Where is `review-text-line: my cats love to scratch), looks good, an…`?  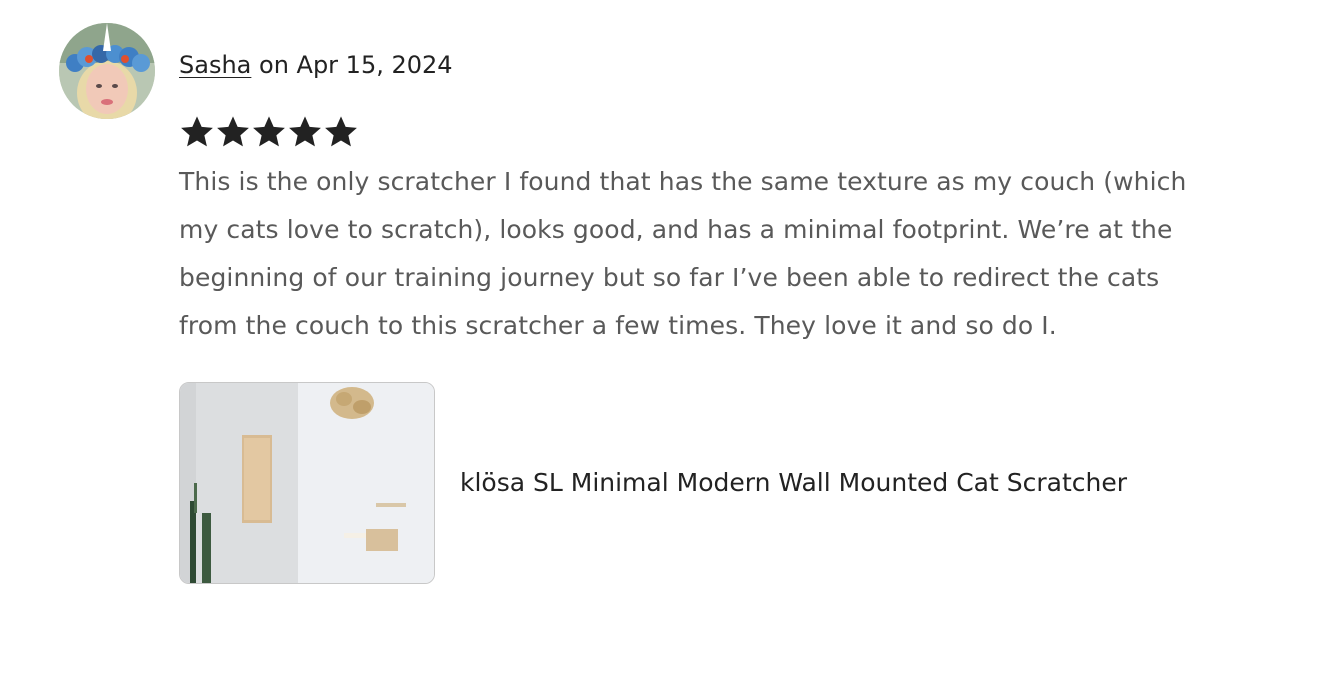
review-text-line: my cats love to scratch), looks good, an… is located at coordinates (676, 229).